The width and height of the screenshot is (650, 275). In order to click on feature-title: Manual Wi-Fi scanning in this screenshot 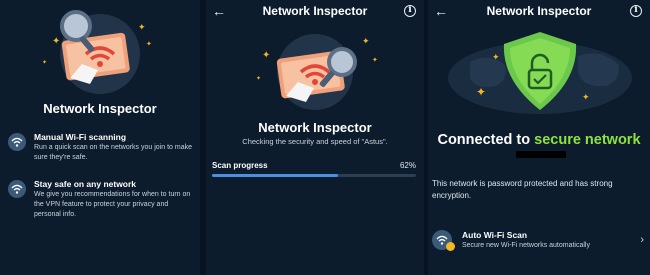, I will do `click(80, 137)`.